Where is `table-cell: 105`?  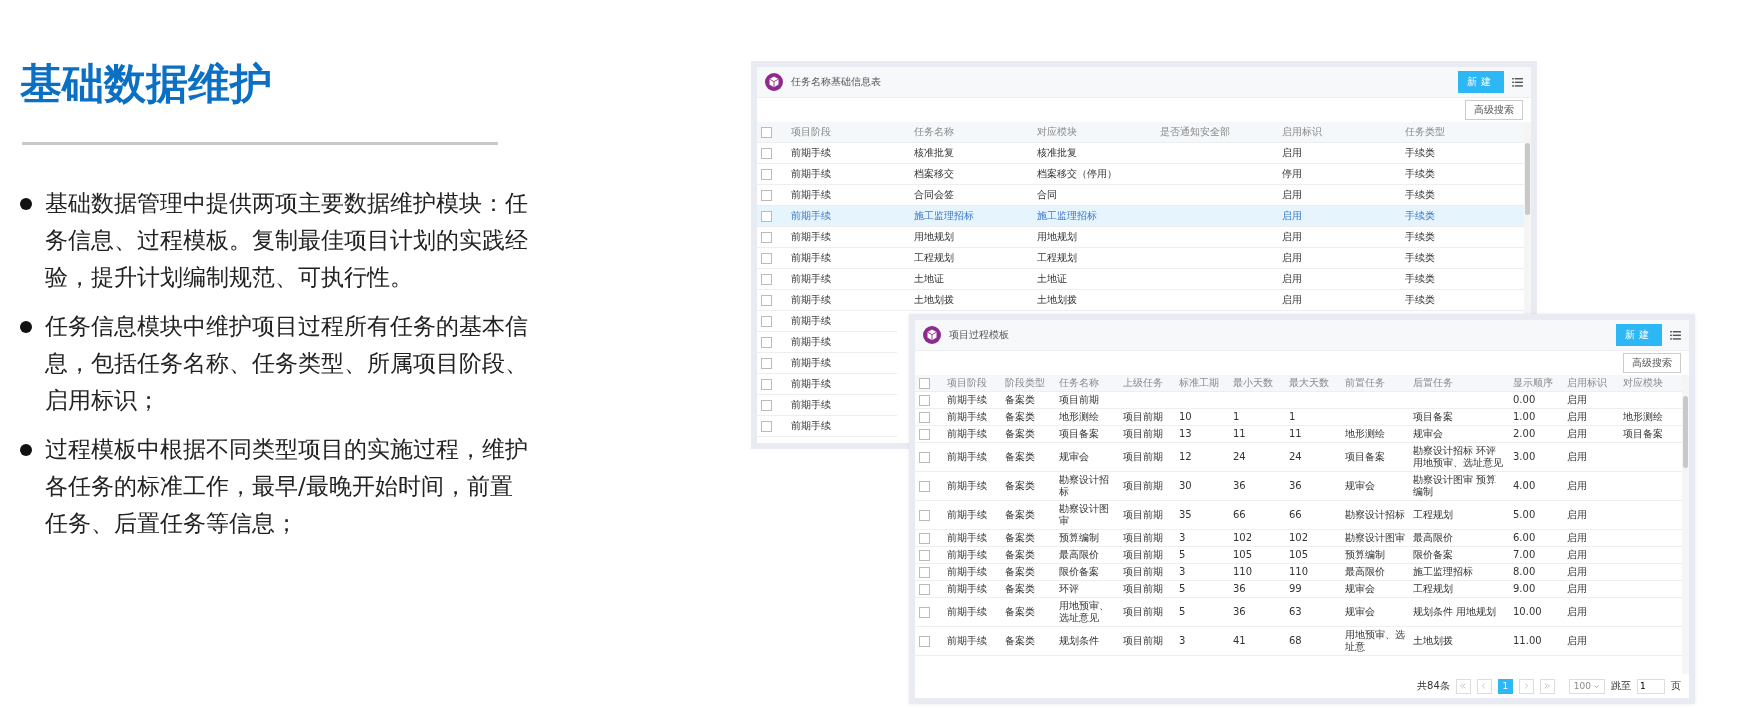
table-cell: 105 is located at coordinates (1299, 555).